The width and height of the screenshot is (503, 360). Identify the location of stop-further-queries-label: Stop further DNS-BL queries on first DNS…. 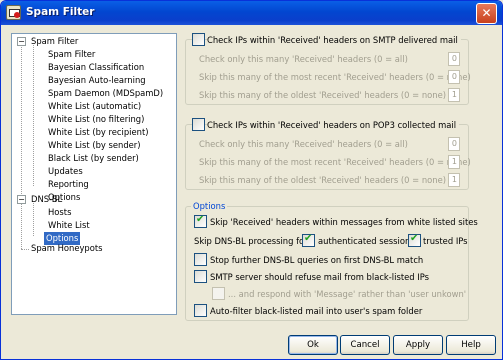
(317, 260).